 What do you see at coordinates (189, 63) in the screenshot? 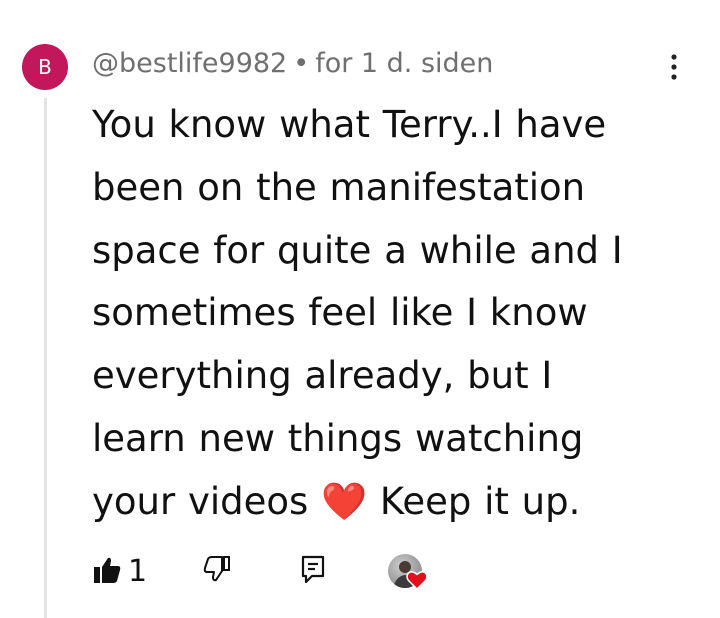
I see `author-handle: @bestlife9982` at bounding box center [189, 63].